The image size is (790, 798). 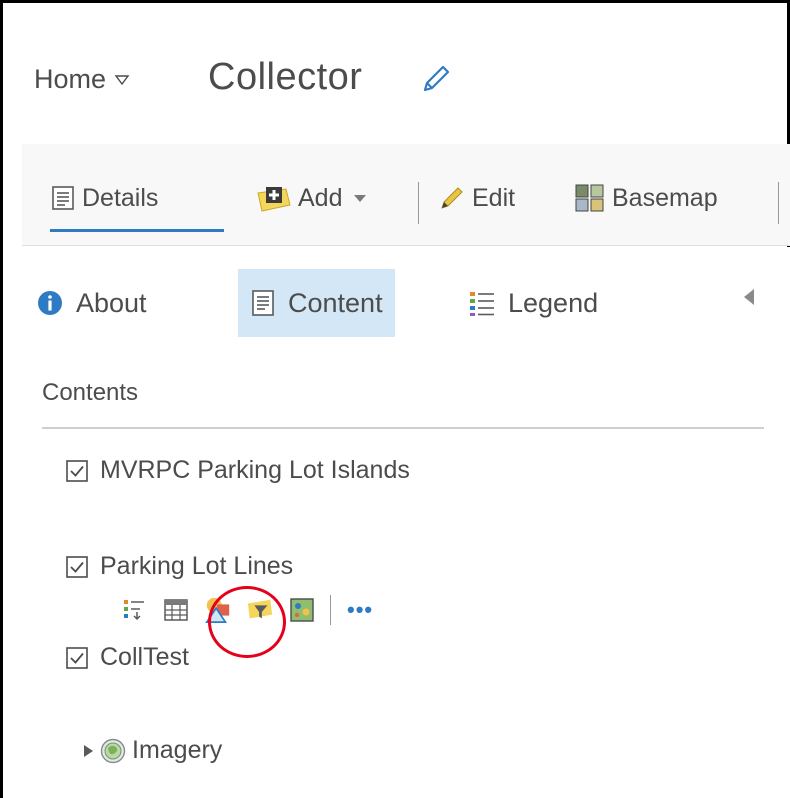 I want to click on add-label: Add, so click(x=320, y=197).